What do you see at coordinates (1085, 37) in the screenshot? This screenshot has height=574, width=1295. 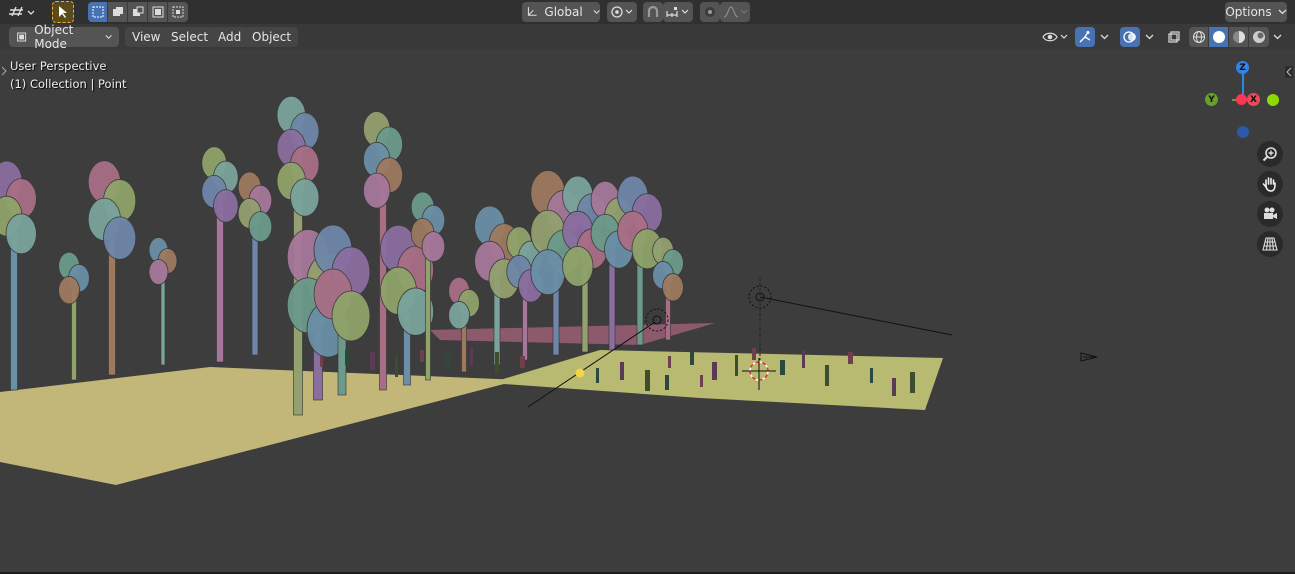 I see `gizmo-toggle` at bounding box center [1085, 37].